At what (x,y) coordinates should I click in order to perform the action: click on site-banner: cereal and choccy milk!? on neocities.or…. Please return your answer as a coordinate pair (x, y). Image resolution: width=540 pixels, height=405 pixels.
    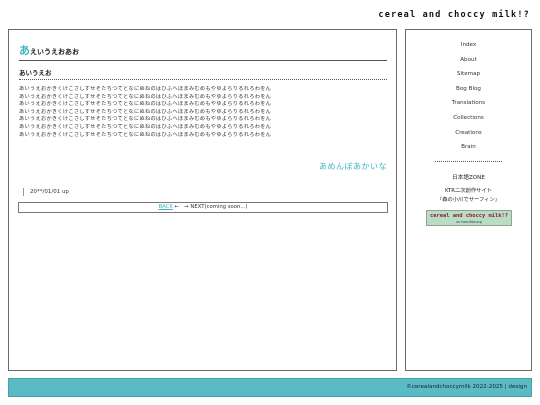
    Looking at the image, I should click on (469, 218).